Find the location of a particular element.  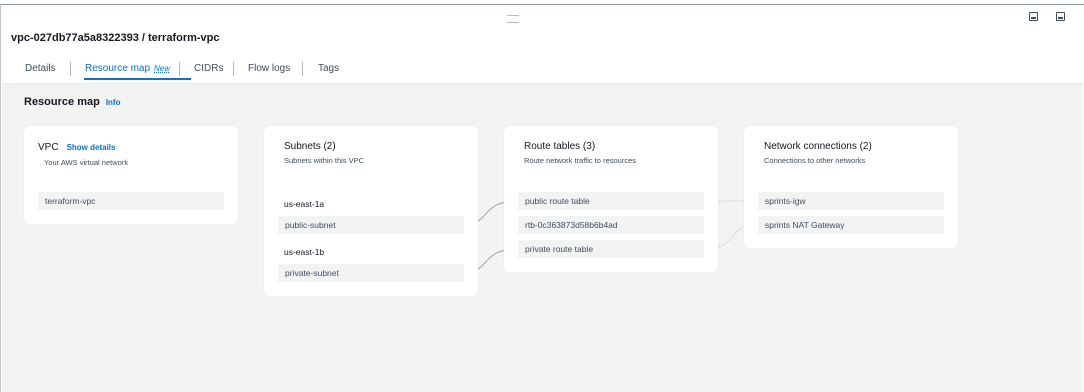

subnet-item-public-subnet: public-subnet is located at coordinates (371, 225).